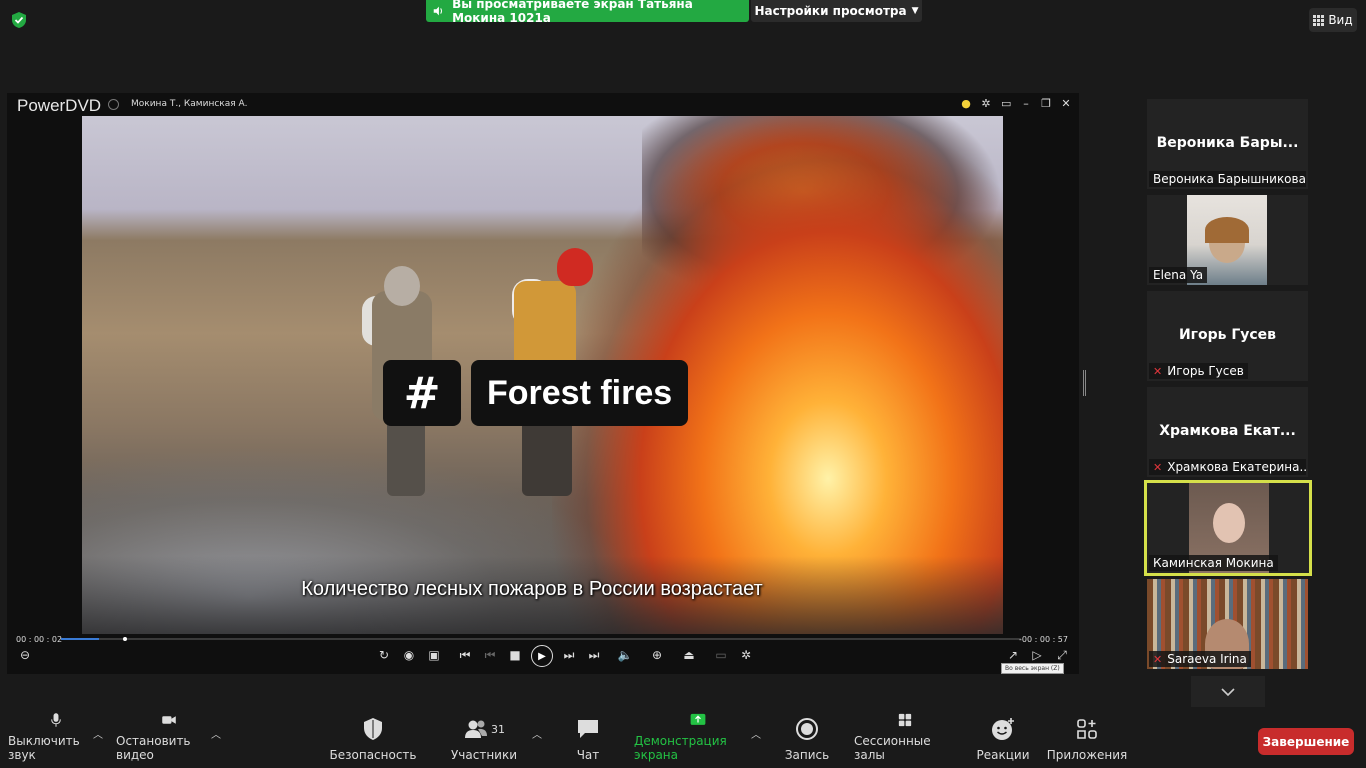  Describe the element at coordinates (1046, 103) in the screenshot. I see `restore-icon: ❐` at that location.